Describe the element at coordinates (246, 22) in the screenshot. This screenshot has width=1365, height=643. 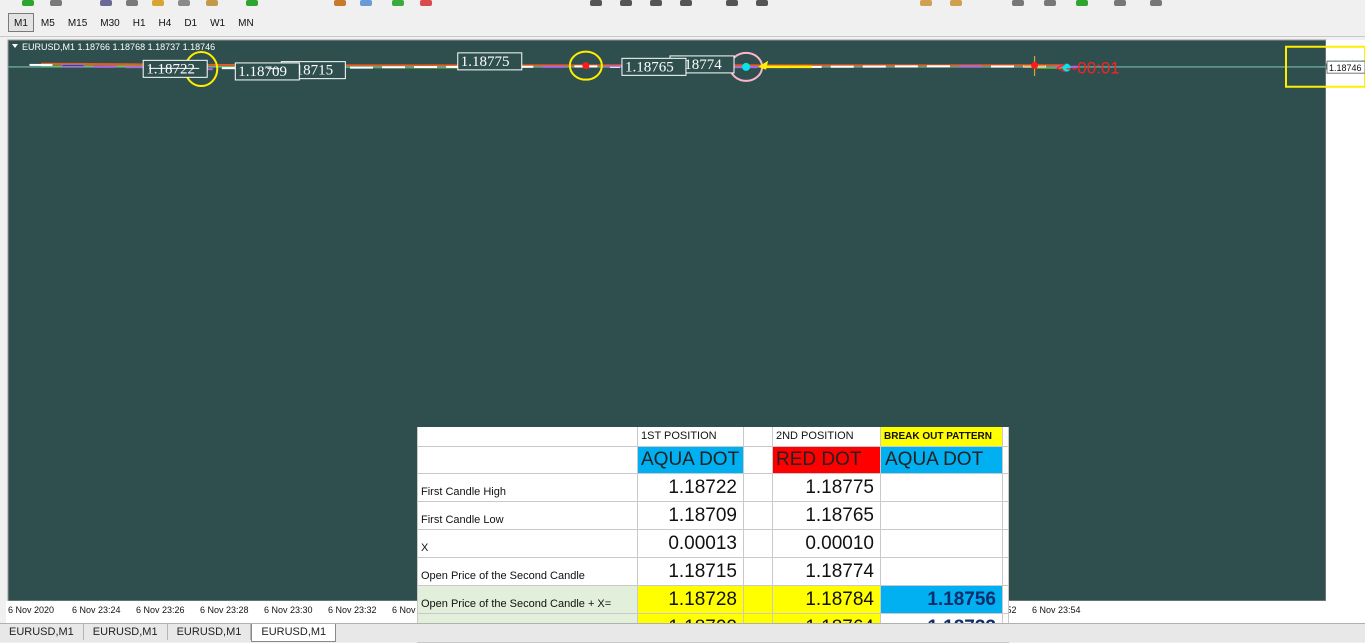
I see `timeframe-mn-button: MN` at that location.